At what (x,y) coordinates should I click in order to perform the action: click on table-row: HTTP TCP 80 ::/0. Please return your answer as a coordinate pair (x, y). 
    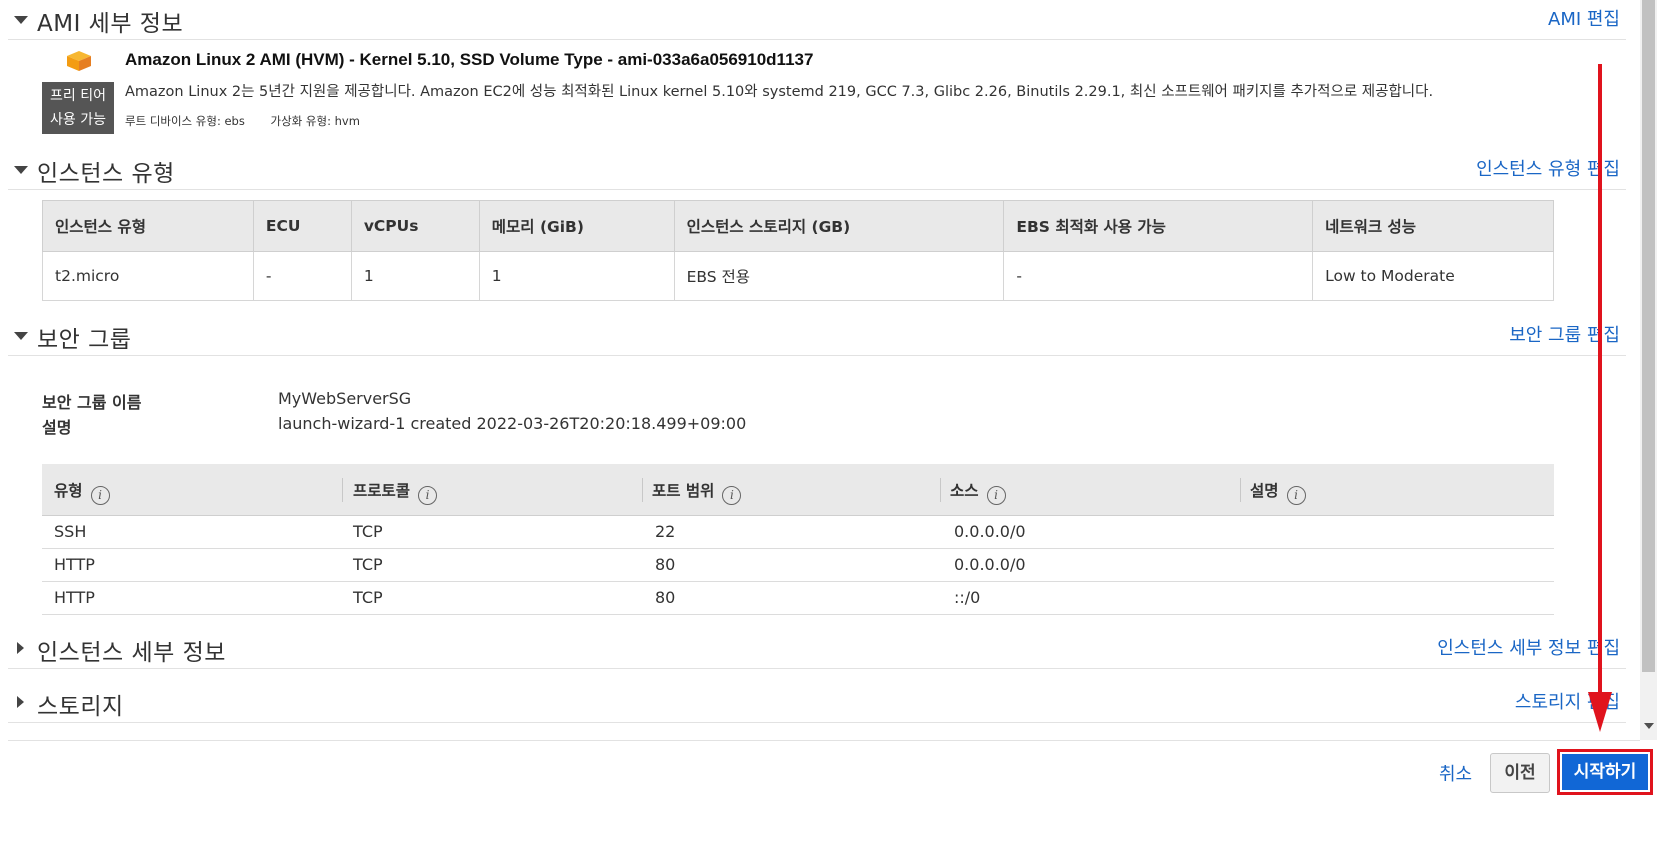
    Looking at the image, I should click on (798, 598).